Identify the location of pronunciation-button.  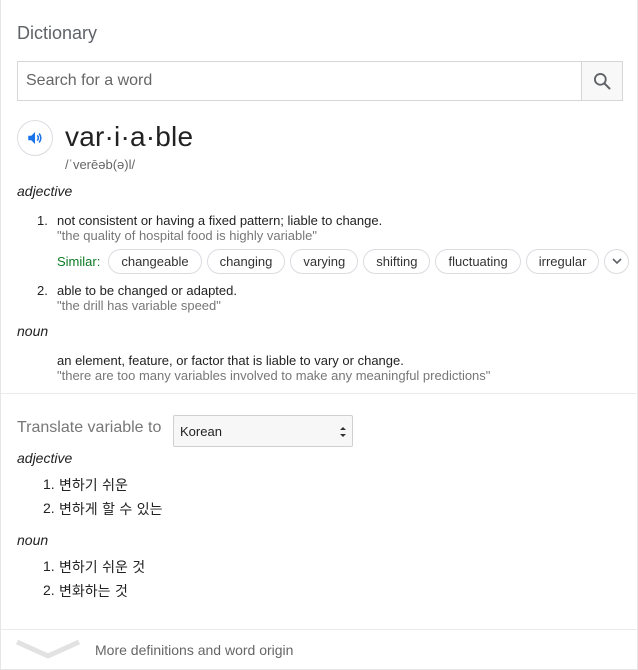
(35, 138).